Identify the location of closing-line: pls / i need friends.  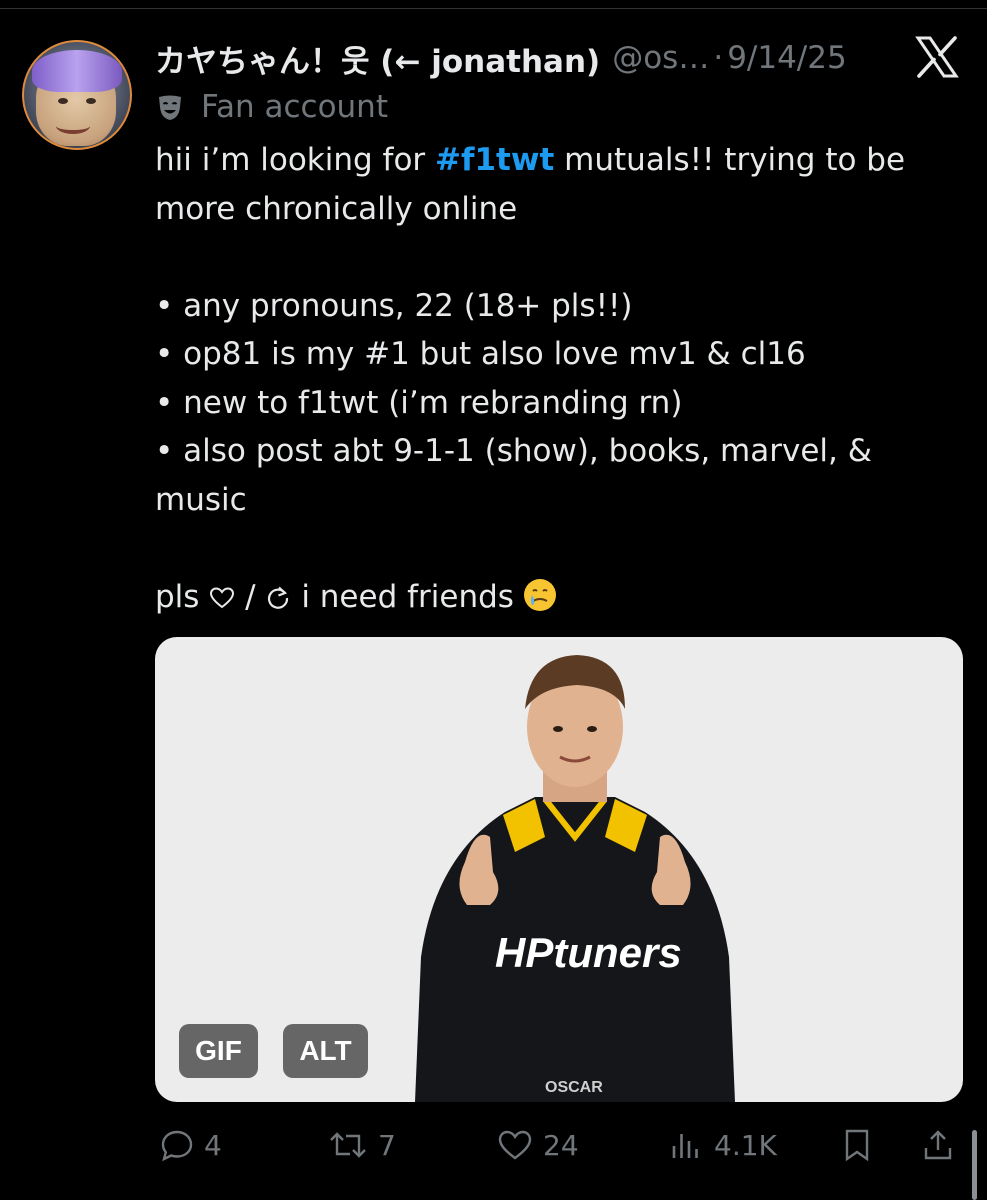
(560, 597).